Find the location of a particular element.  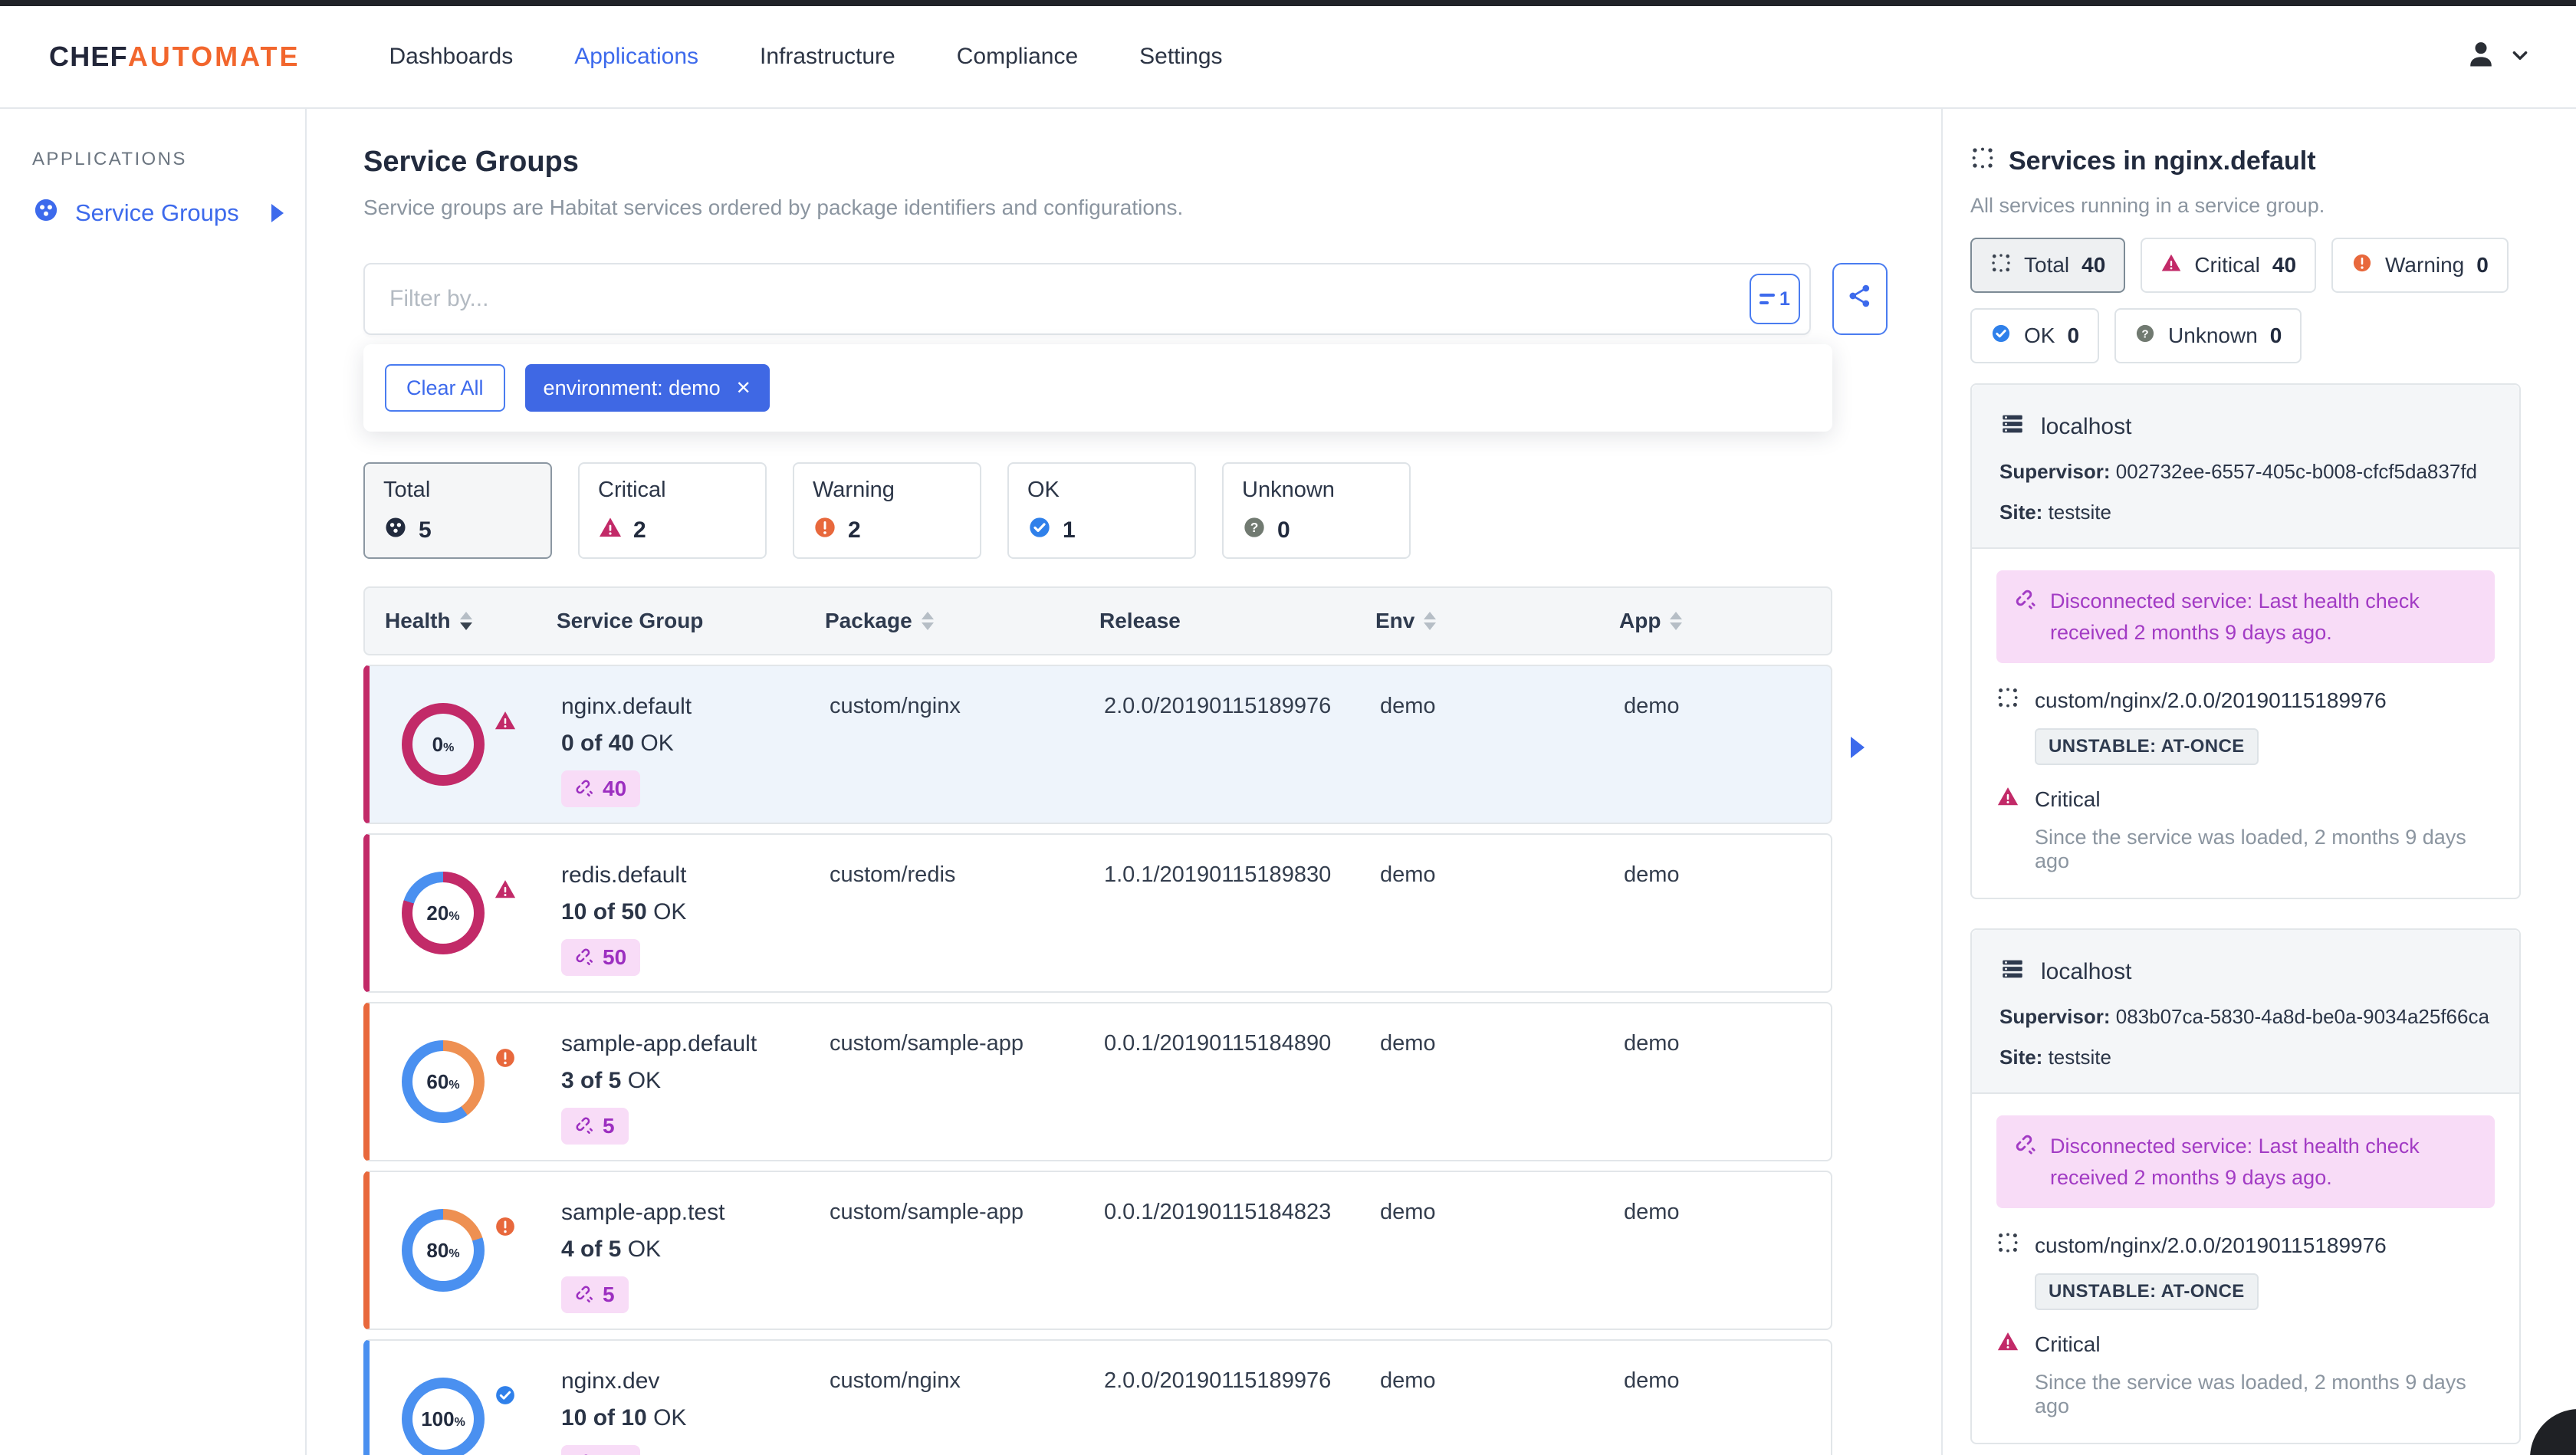

clear-all-button: Clear All is located at coordinates (445, 388).